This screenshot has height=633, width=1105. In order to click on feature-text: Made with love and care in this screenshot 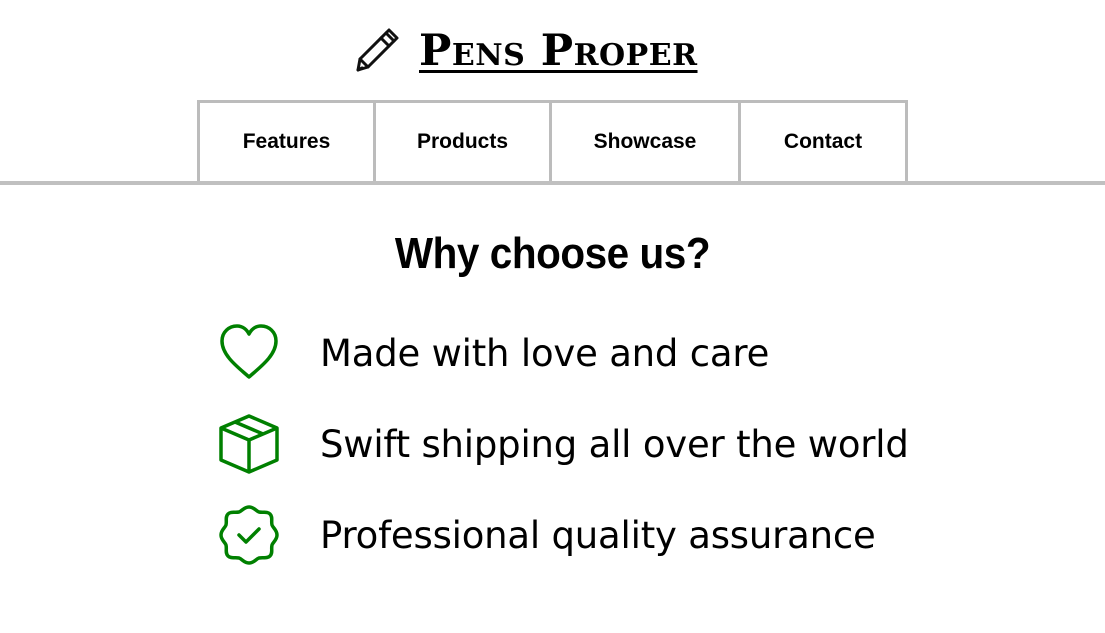, I will do `click(545, 353)`.